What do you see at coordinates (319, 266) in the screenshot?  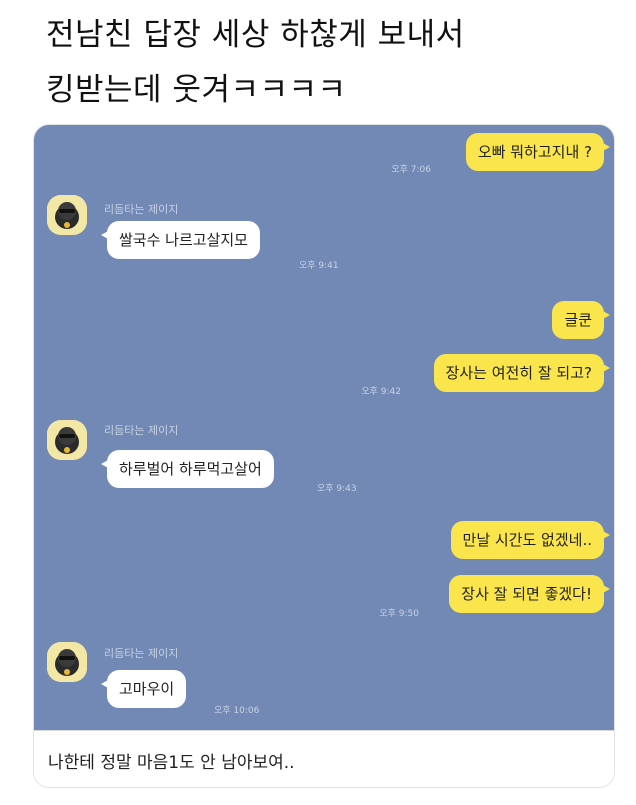 I see `message-time: 오후 9:41` at bounding box center [319, 266].